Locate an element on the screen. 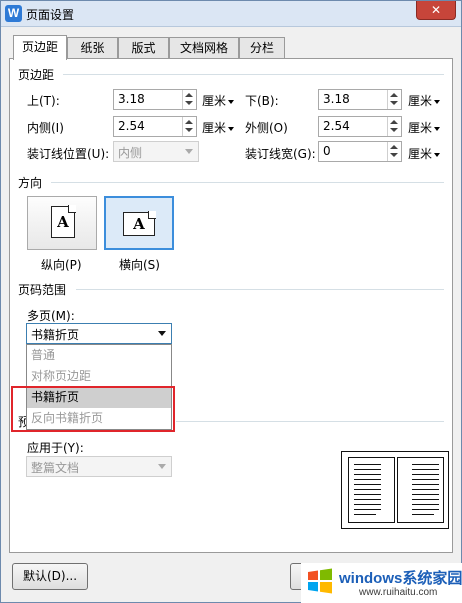 The height and width of the screenshot is (603, 462). bottom-margin-label: 下(B): is located at coordinates (262, 101).